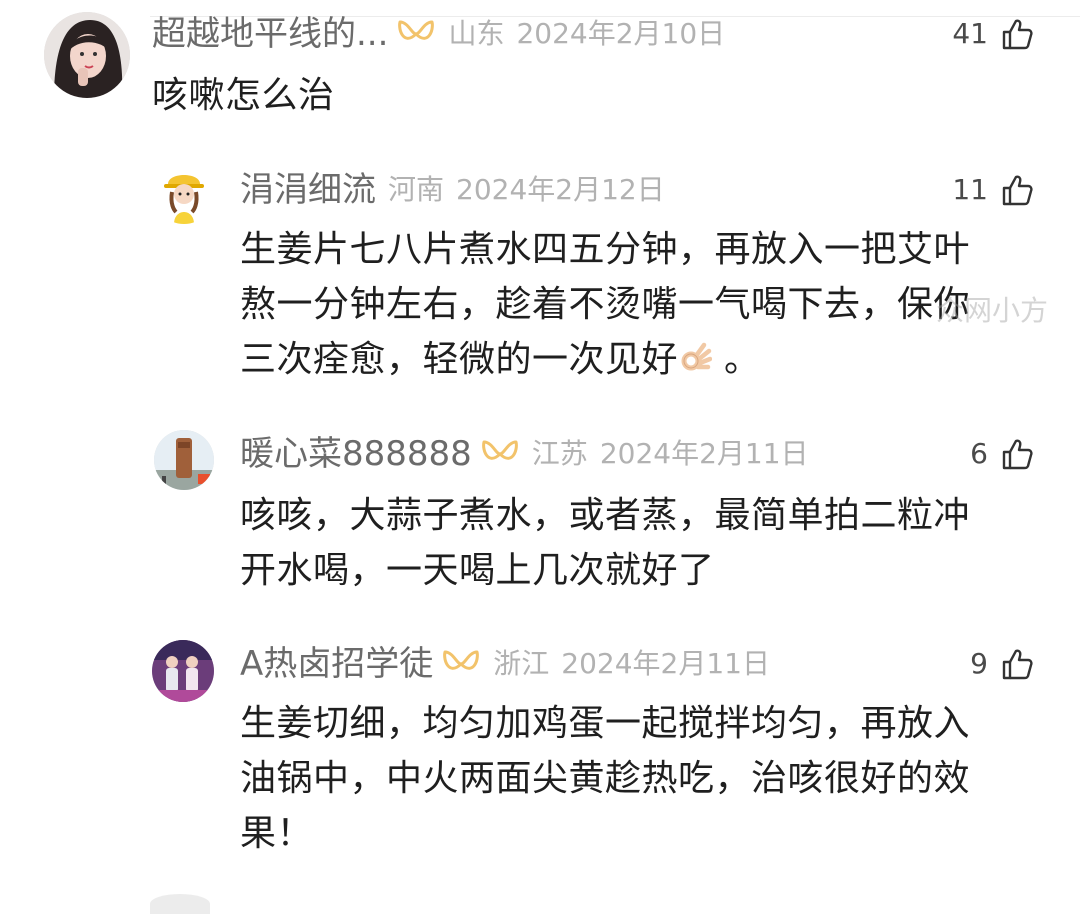 This screenshot has height=914, width=1080. What do you see at coordinates (459, 359) in the screenshot?
I see `comment-text-line: 三次痊愈，轻微的一次见好` at bounding box center [459, 359].